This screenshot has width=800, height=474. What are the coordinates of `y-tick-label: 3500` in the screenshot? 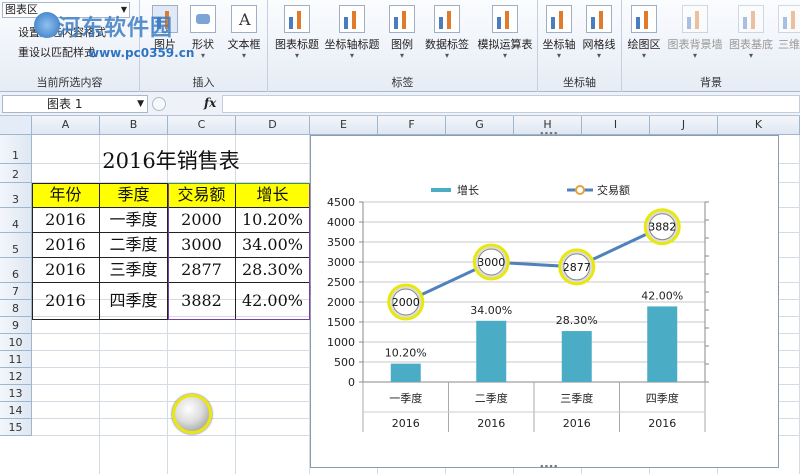 It's located at (341, 242).